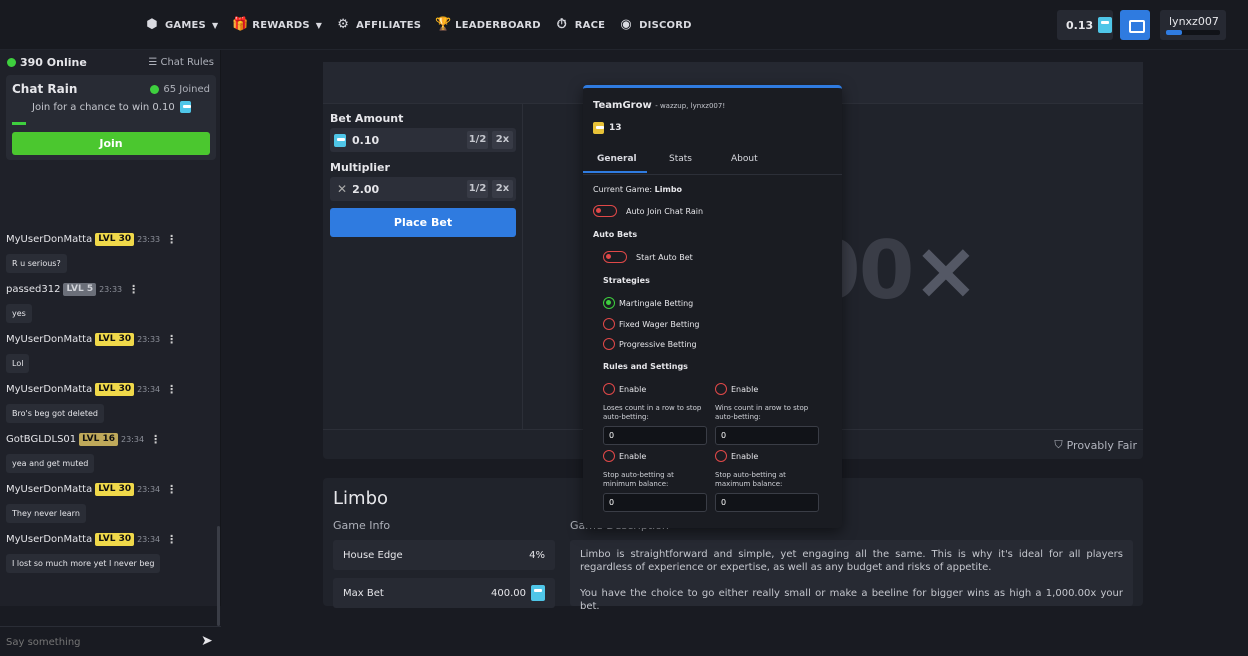  Describe the element at coordinates (477, 140) in the screenshot. I see `half-bet-button: 1/2` at that location.